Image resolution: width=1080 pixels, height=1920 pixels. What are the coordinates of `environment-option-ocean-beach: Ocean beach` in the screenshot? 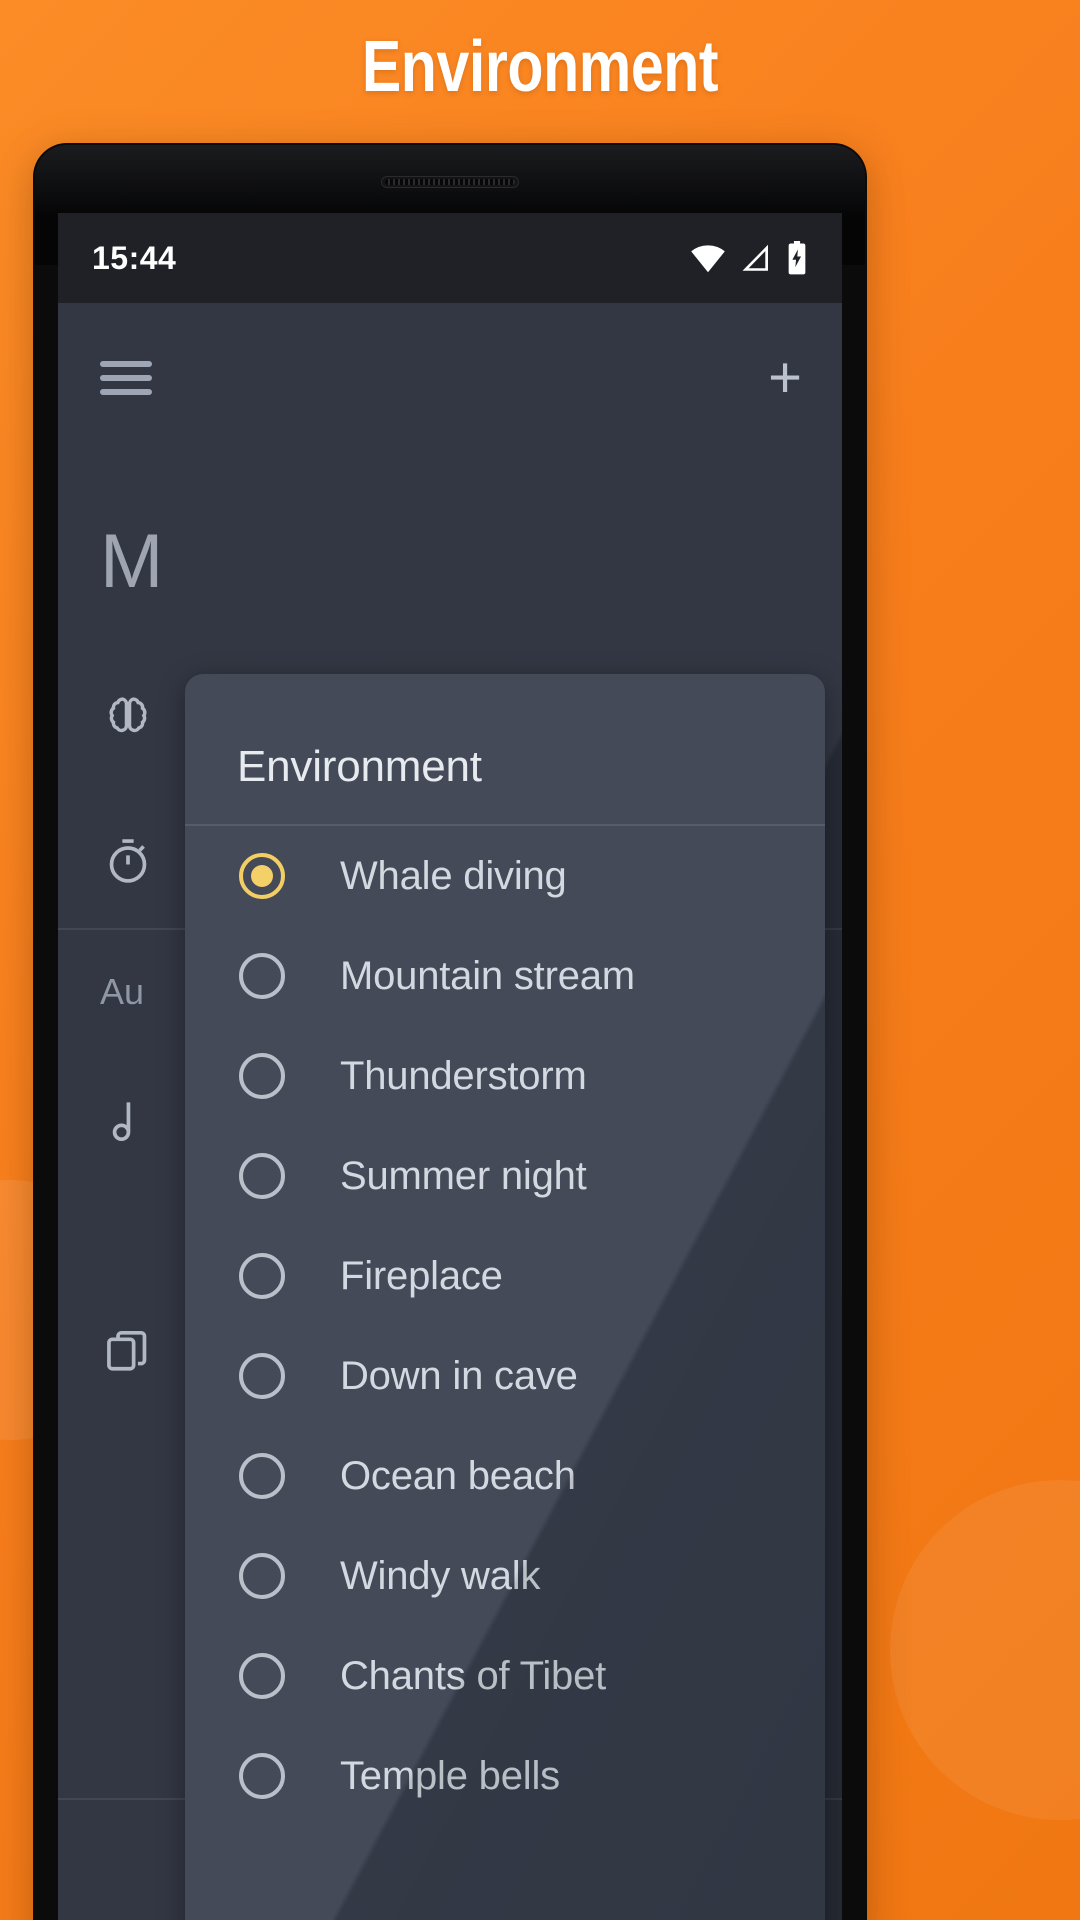 It's located at (505, 1476).